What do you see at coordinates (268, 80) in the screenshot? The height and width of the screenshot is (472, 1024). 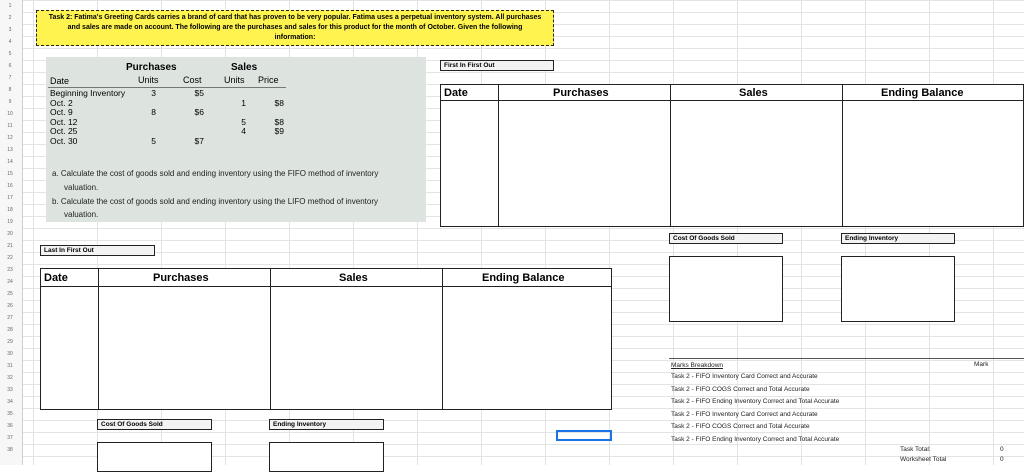 I see `col-price: Price` at bounding box center [268, 80].